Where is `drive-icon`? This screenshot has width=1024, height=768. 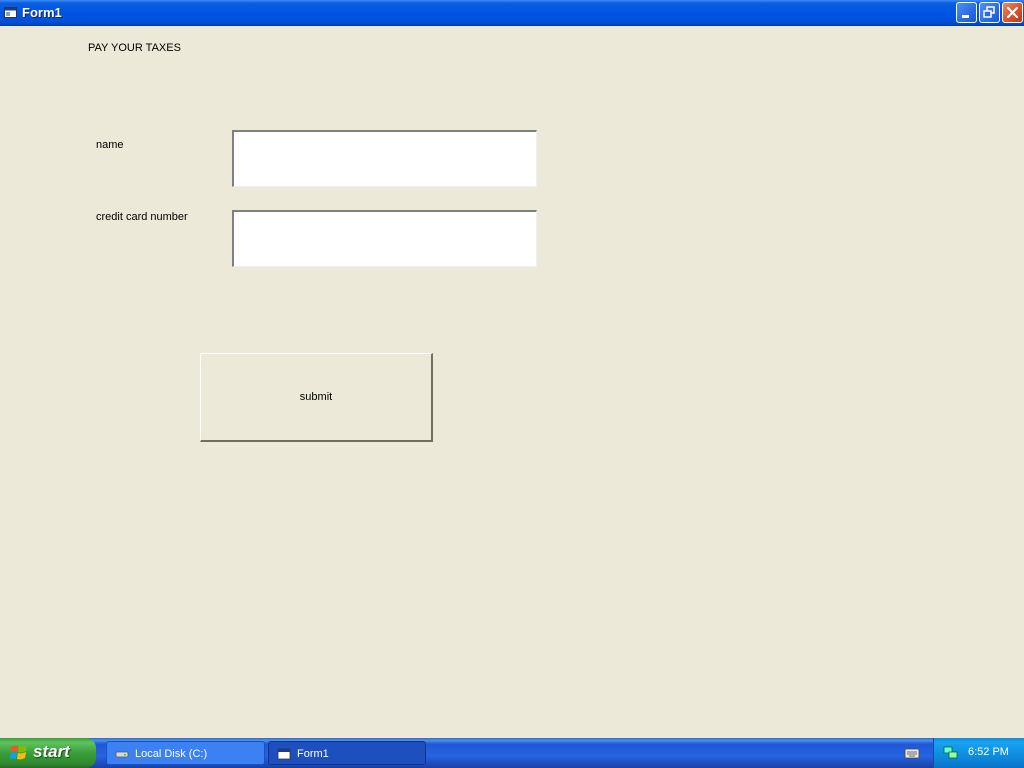
drive-icon is located at coordinates (122, 754).